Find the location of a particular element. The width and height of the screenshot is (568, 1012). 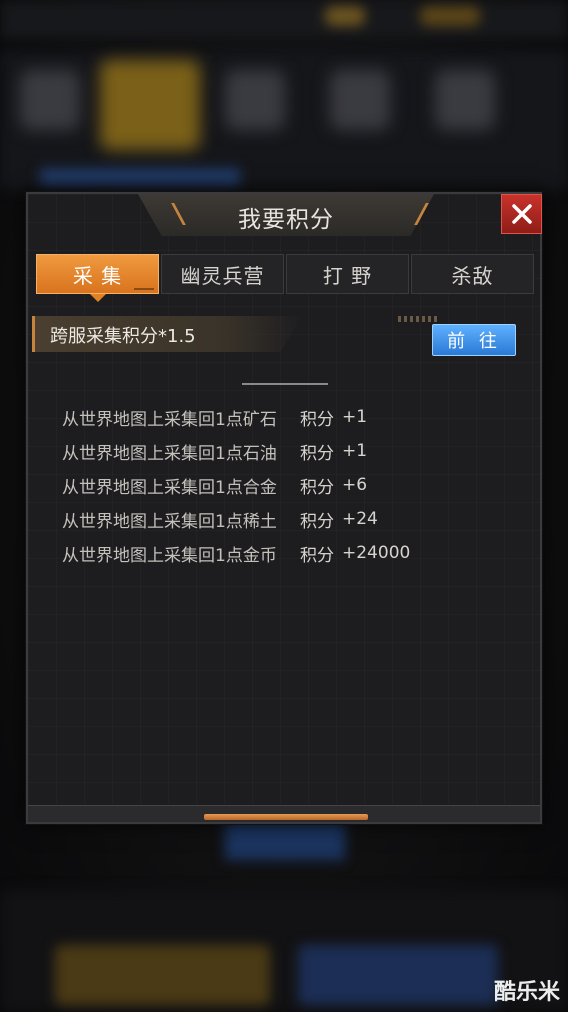

points-value: +6 is located at coordinates (355, 485).